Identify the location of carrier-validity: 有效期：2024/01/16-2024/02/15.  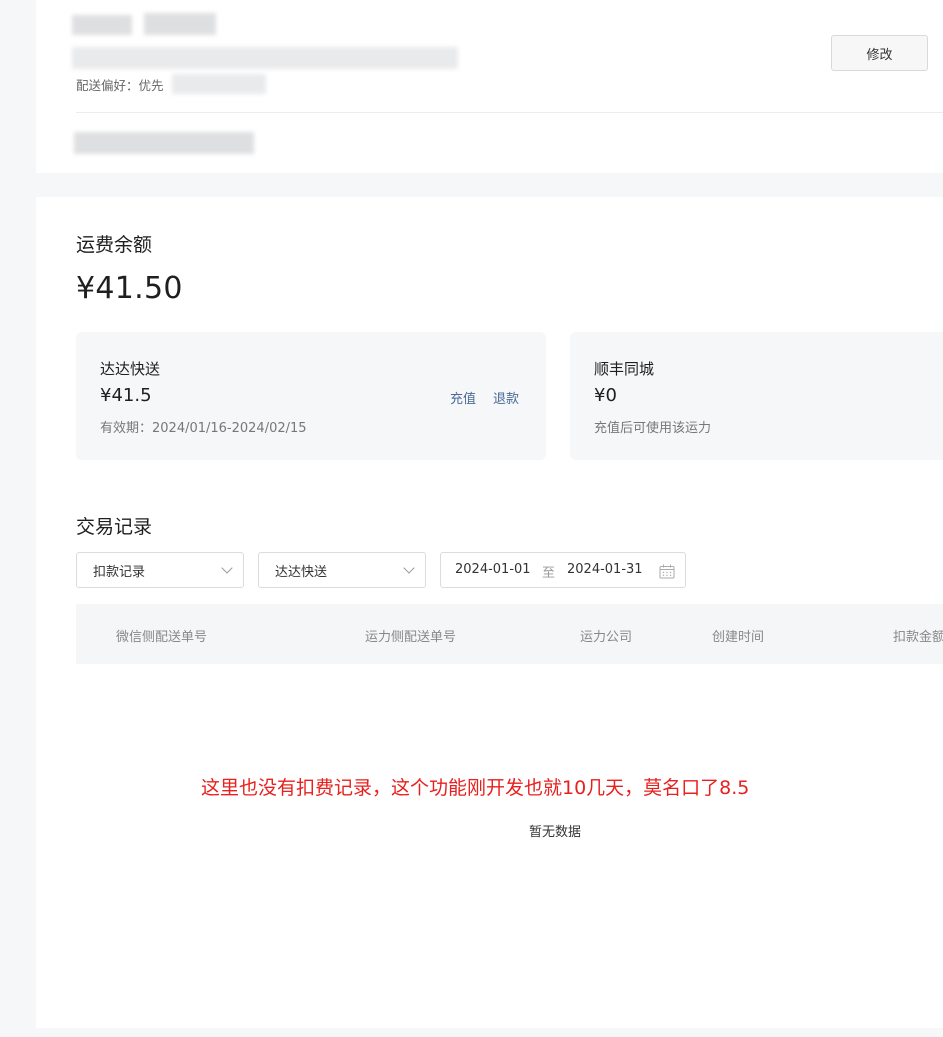
(203, 428).